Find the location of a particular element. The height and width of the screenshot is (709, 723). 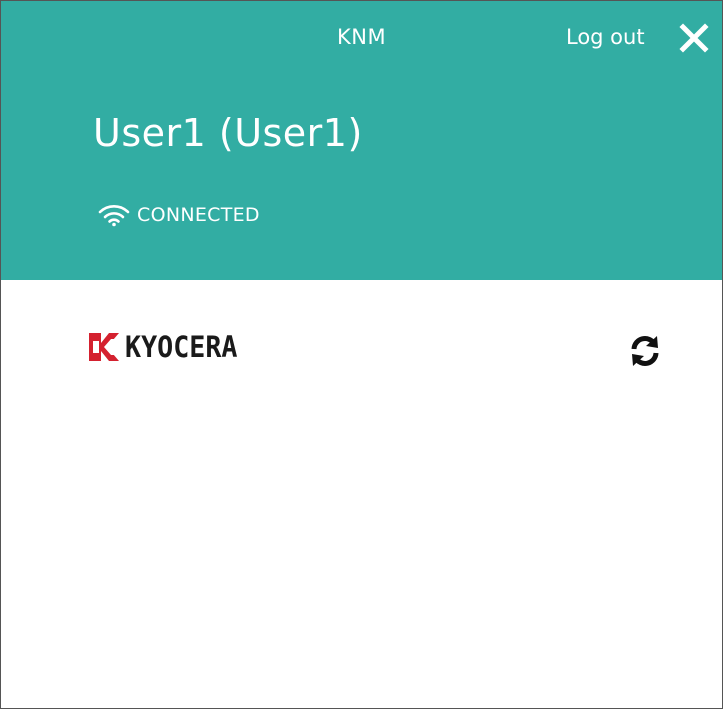

close-icon is located at coordinates (694, 38).